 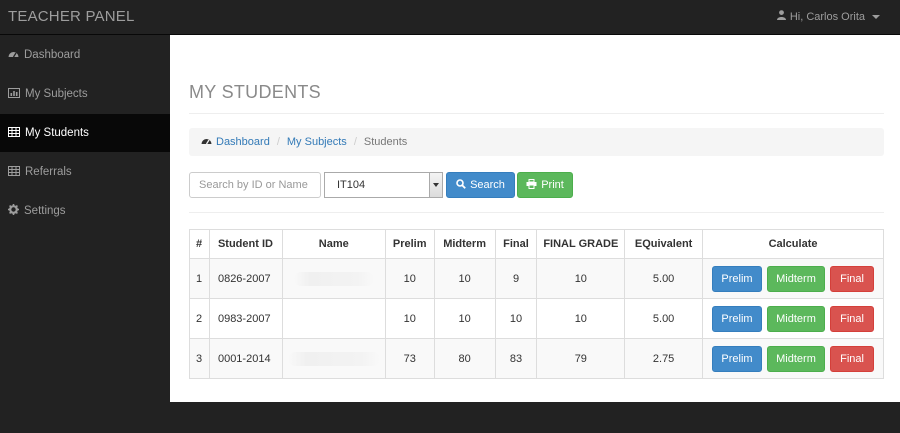 I want to click on header-equivalent: EQuivalent, so click(x=664, y=244).